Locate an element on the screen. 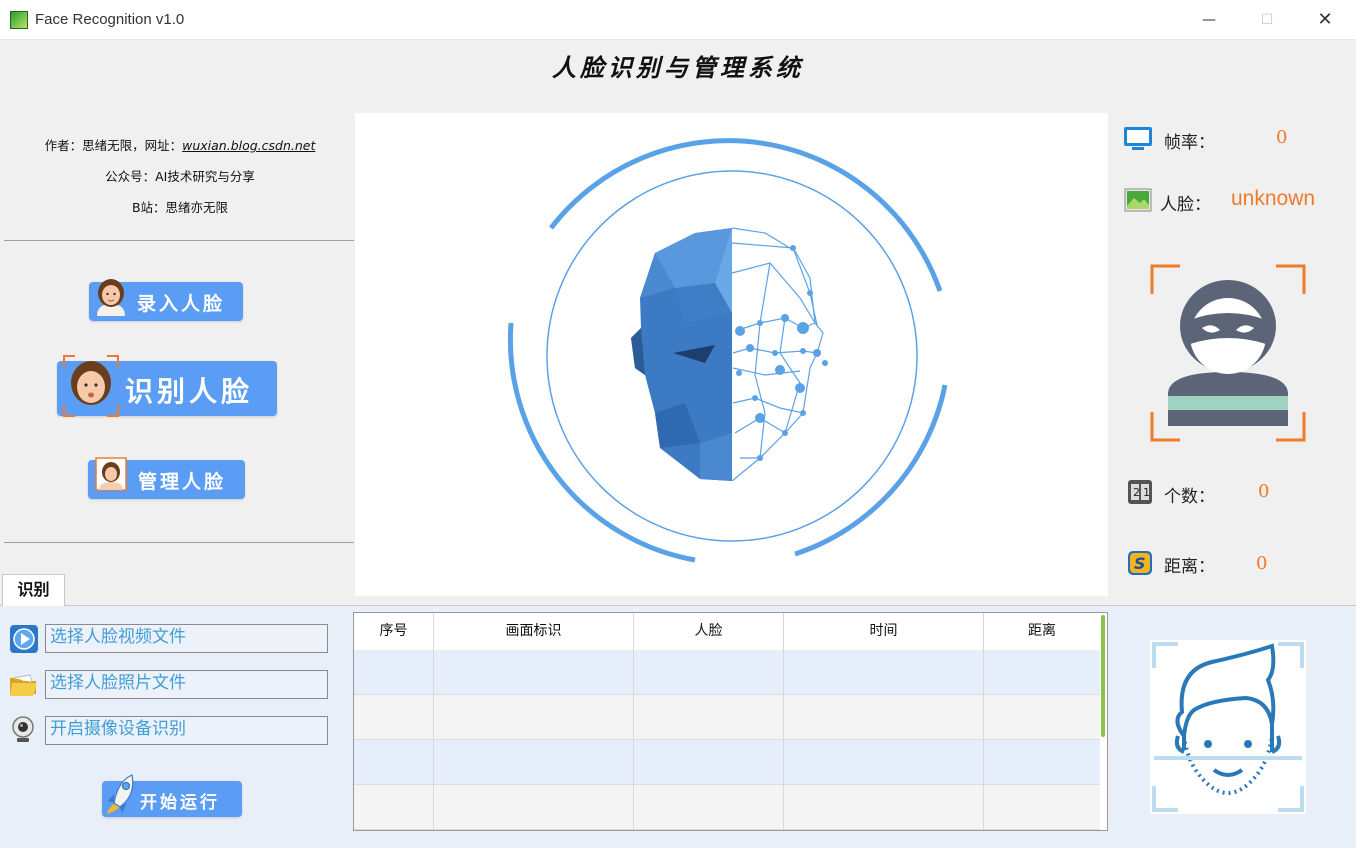  face-scan-avatar-icon is located at coordinates (91, 386).